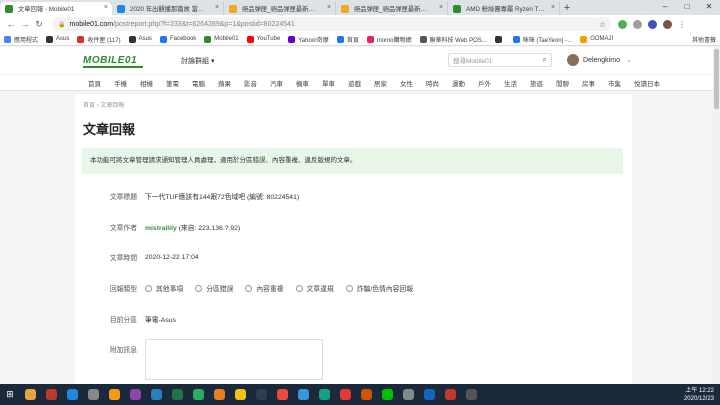 Image resolution: width=720 pixels, height=405 pixels. What do you see at coordinates (25, 24) in the screenshot?
I see `forward-arrow-icon: →` at bounding box center [25, 24].